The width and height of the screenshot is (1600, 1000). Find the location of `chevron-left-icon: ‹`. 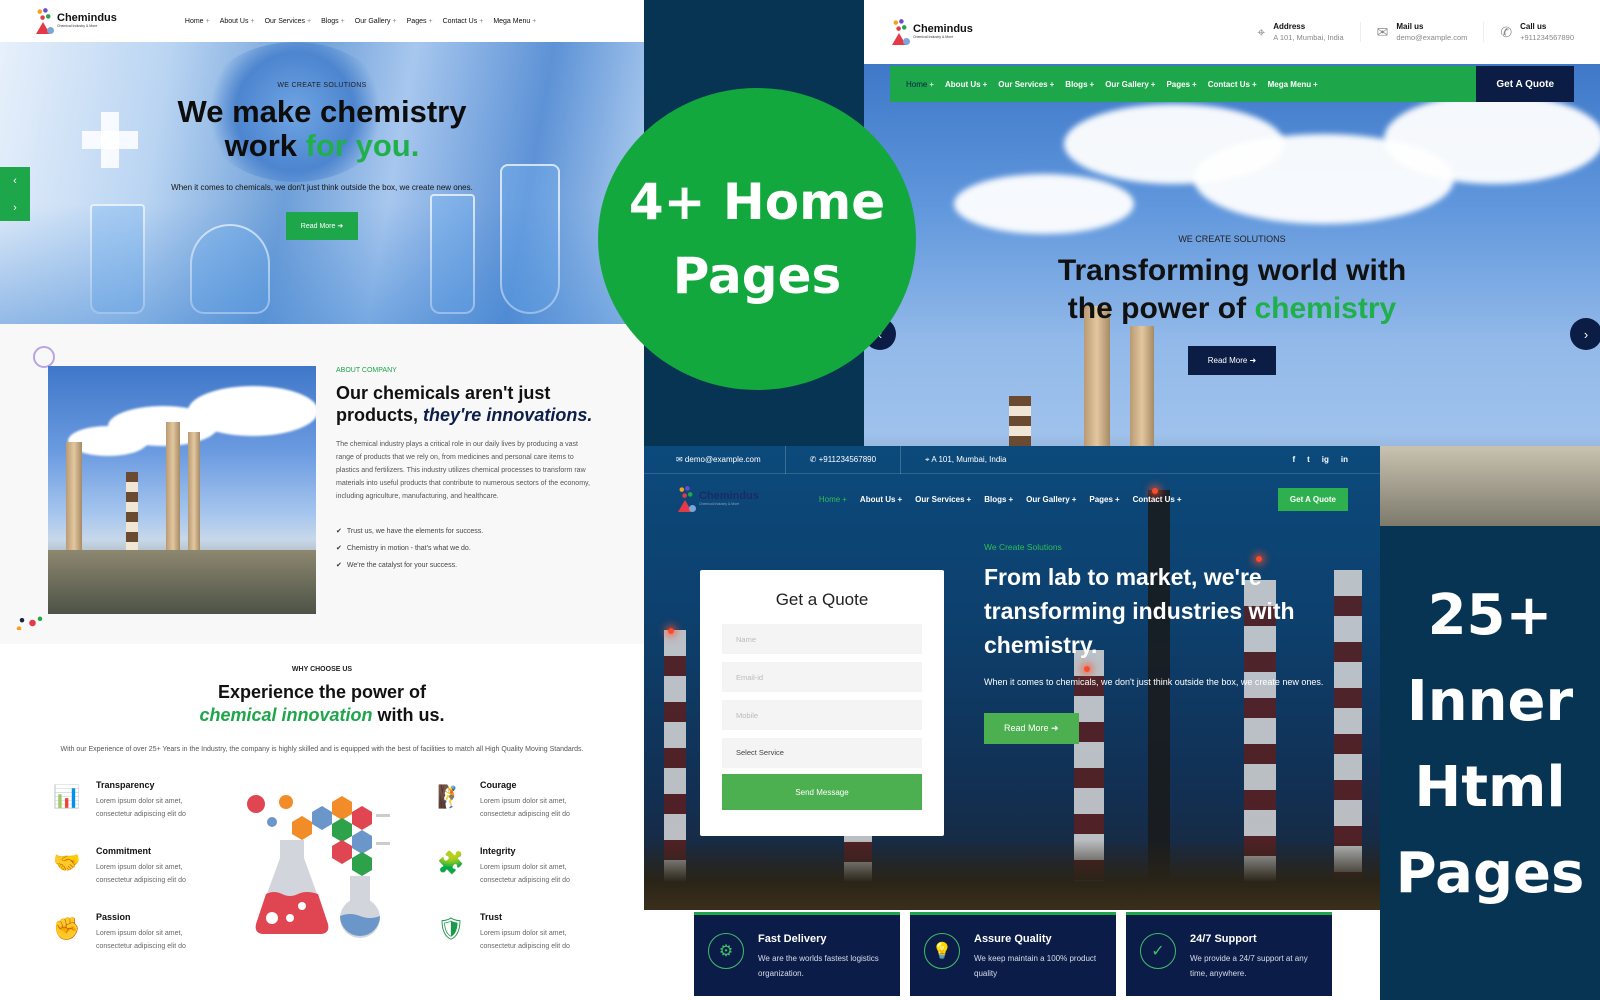

chevron-left-icon: ‹ is located at coordinates (15, 181).